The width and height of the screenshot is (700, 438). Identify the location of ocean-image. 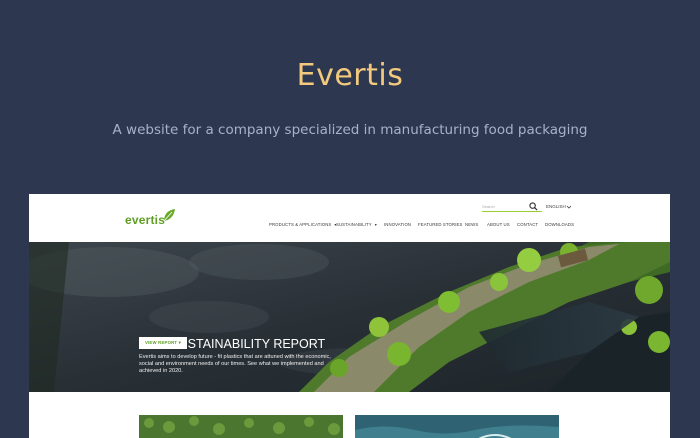
(457, 426).